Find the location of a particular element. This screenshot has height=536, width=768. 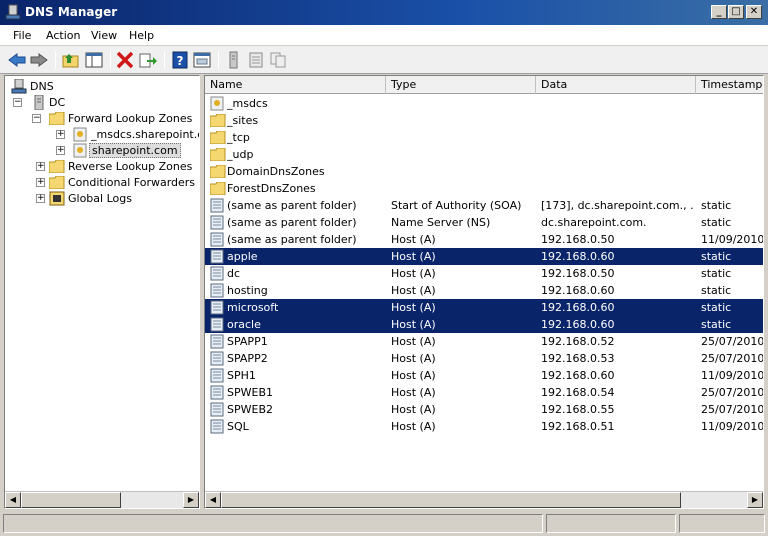

cell-name: SPAPP2 is located at coordinates (247, 358).